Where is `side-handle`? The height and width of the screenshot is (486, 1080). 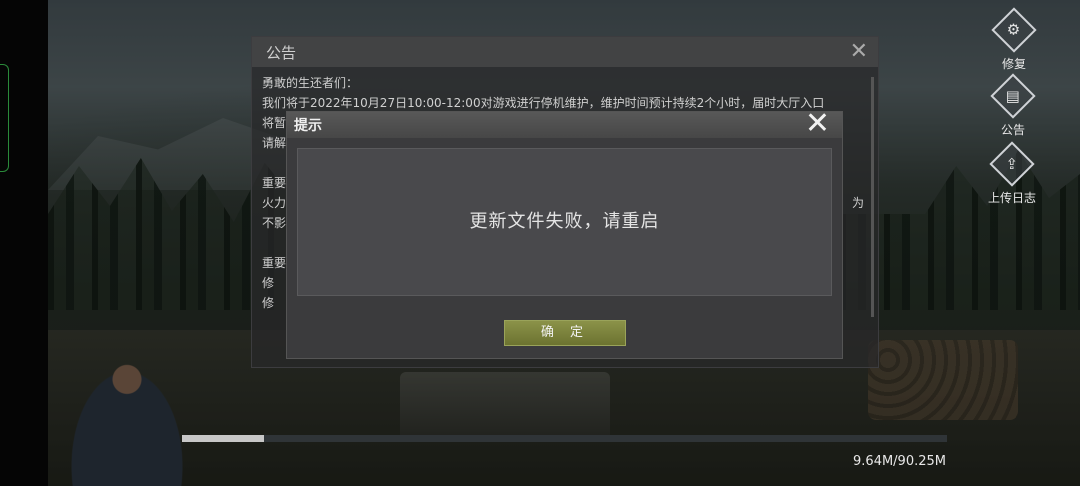
side-handle is located at coordinates (4, 118).